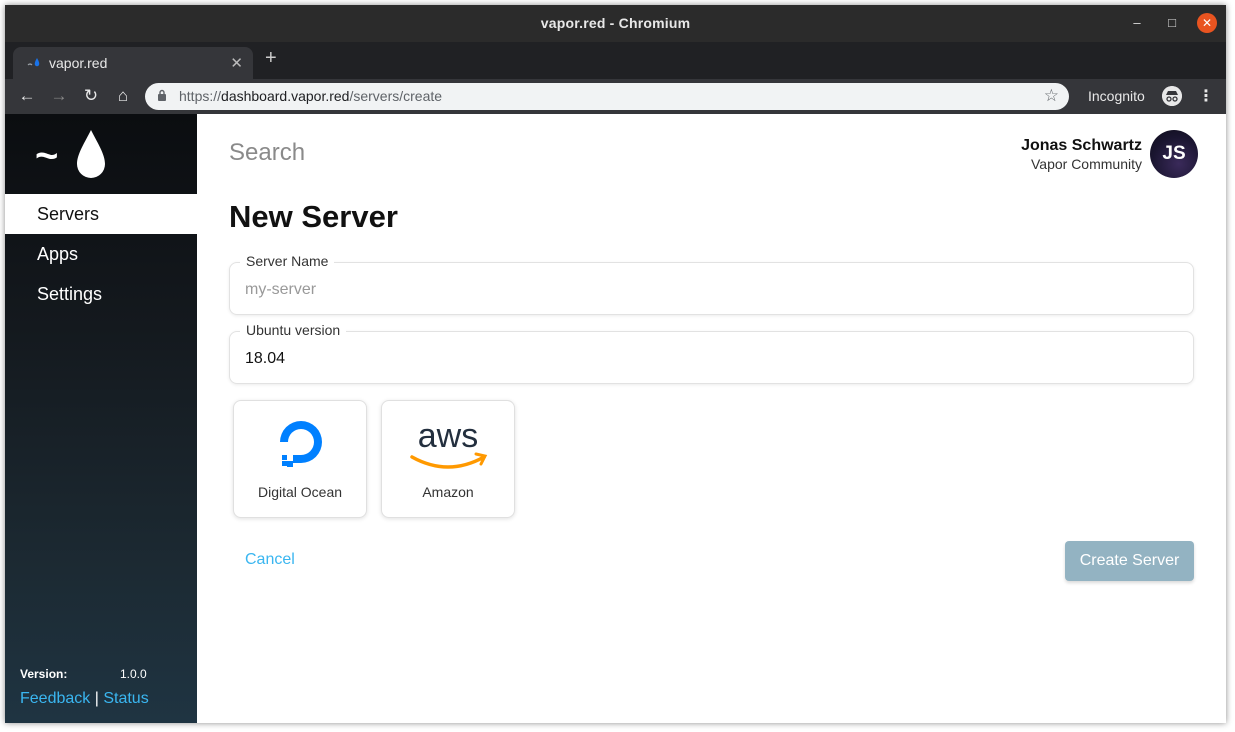 The width and height of the screenshot is (1235, 732). I want to click on title-bar: vapor.red - Chromium – □ ✕, so click(615, 23).